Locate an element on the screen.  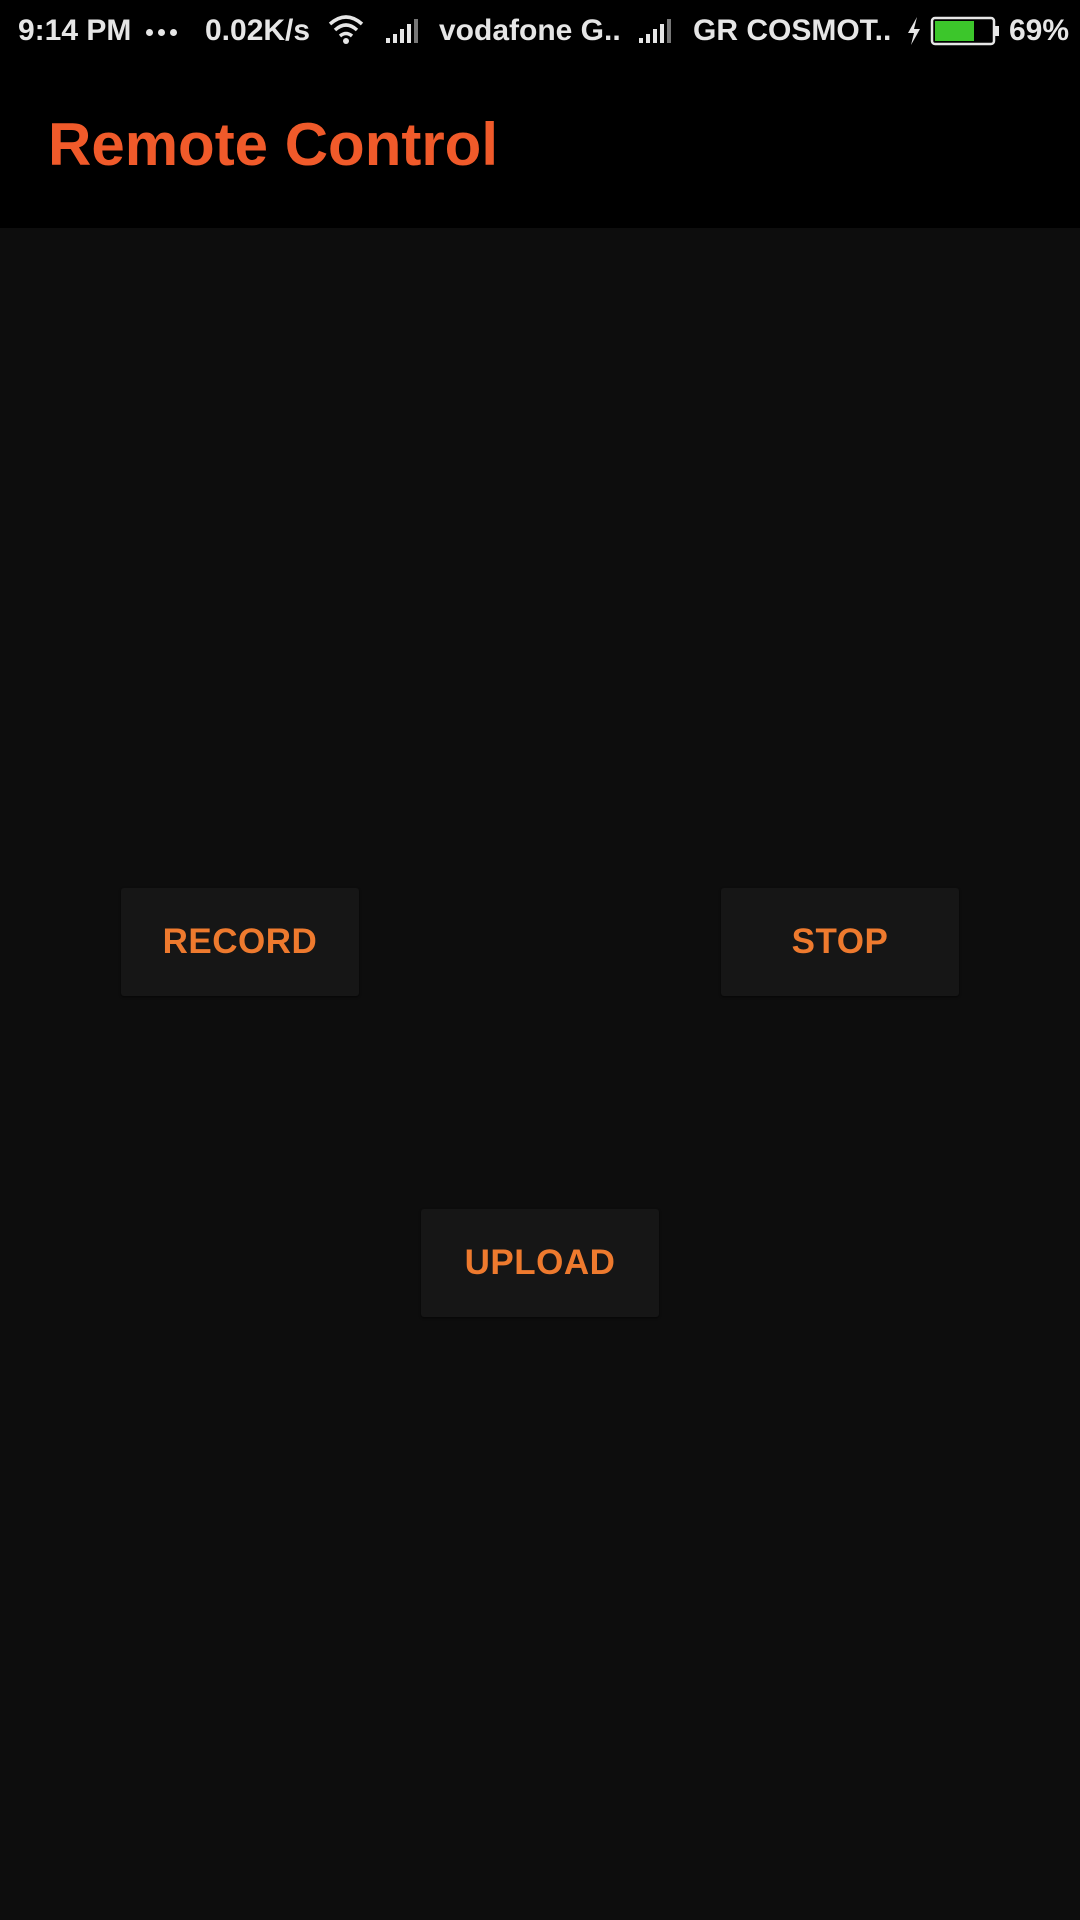
network-speed: 0.02K/s is located at coordinates (258, 30).